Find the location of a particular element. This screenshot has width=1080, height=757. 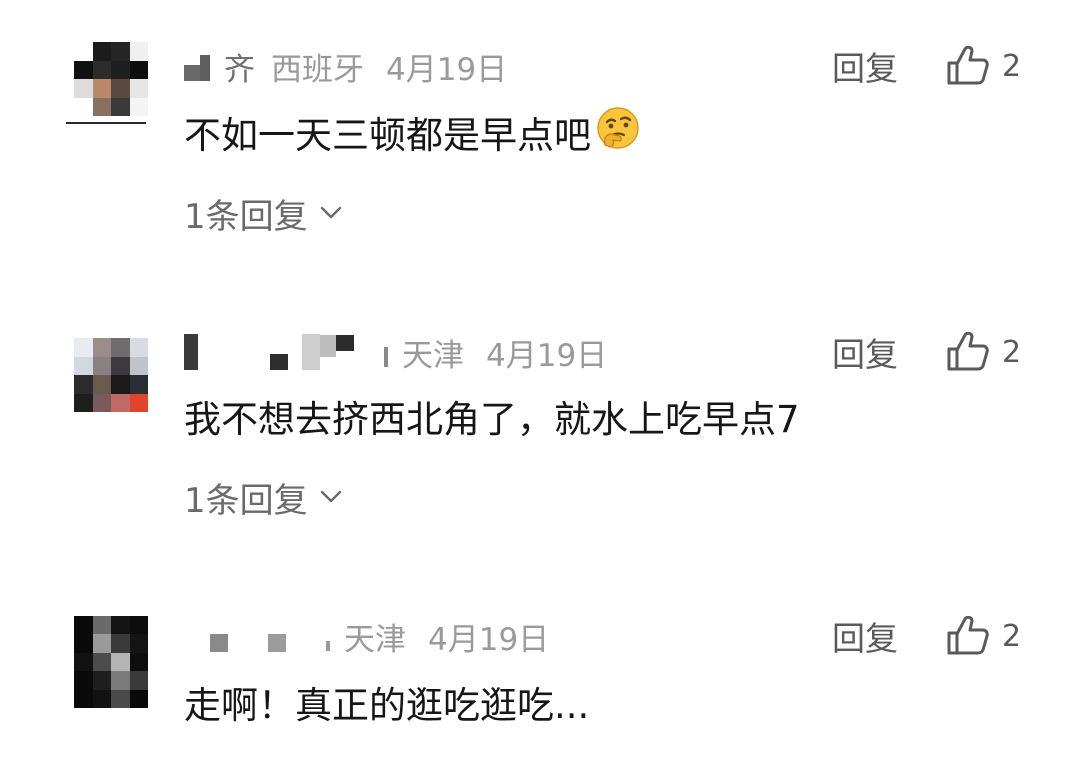

avatar-edge-mark is located at coordinates (106, 123).